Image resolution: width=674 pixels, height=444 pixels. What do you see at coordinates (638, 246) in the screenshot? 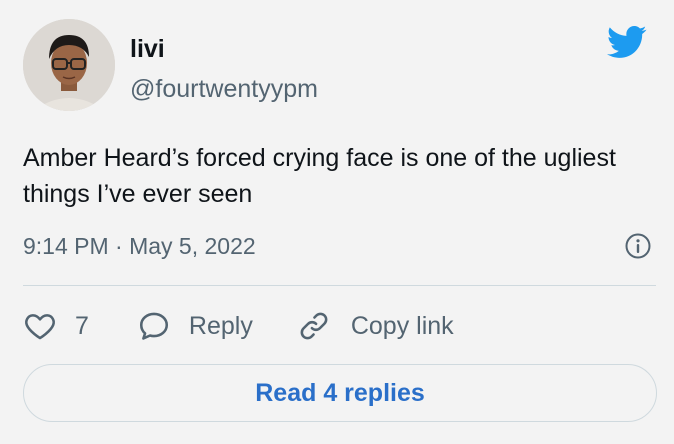
I see `info-icon` at bounding box center [638, 246].